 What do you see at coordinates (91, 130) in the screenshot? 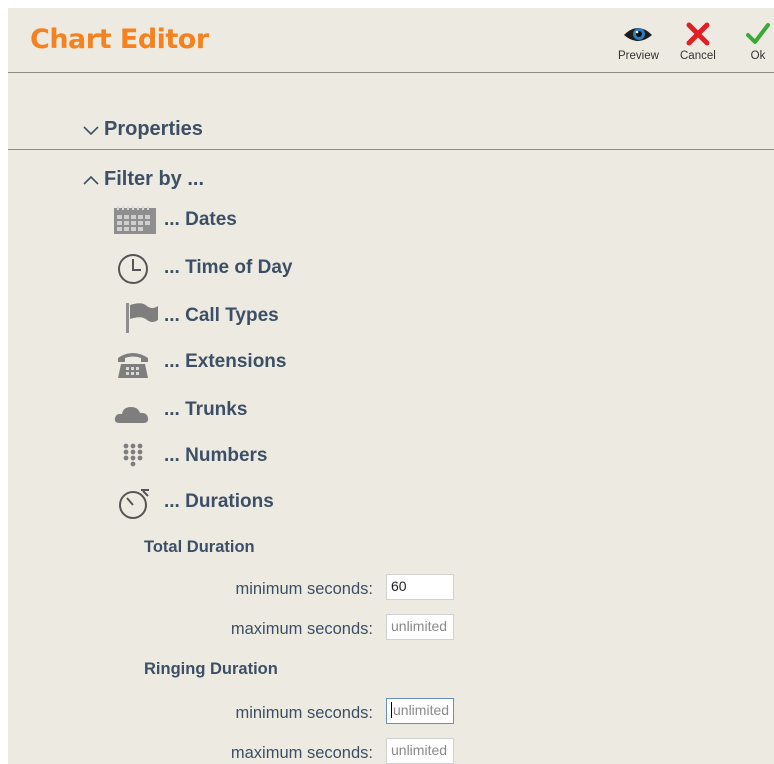
I see `chevron-down-icon` at bounding box center [91, 130].